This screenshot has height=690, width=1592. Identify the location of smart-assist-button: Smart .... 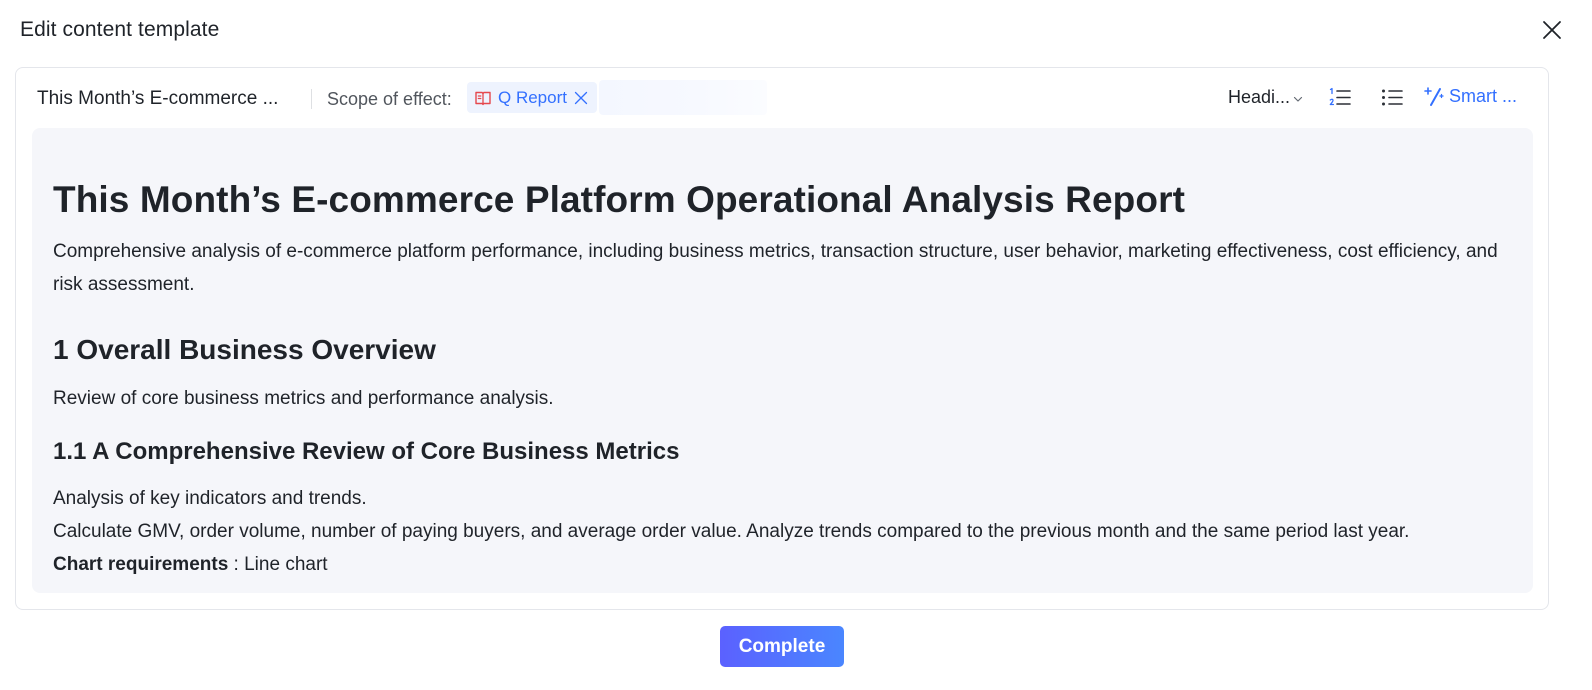
(1470, 96).